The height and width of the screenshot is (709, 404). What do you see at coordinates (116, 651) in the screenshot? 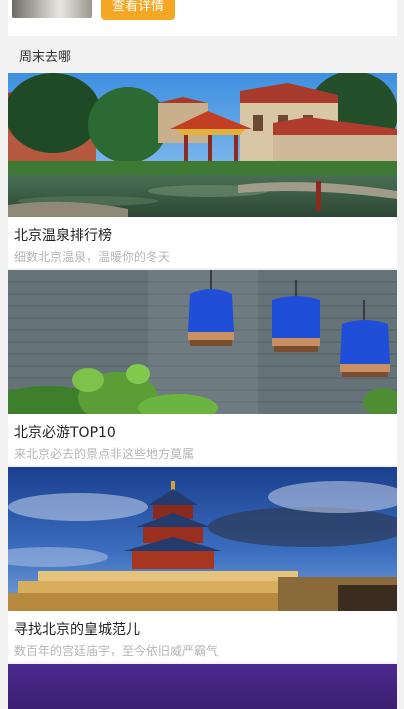
I see `card-subtitle: 数百年的宫廷庙宇，至今依旧威严霸气` at bounding box center [116, 651].